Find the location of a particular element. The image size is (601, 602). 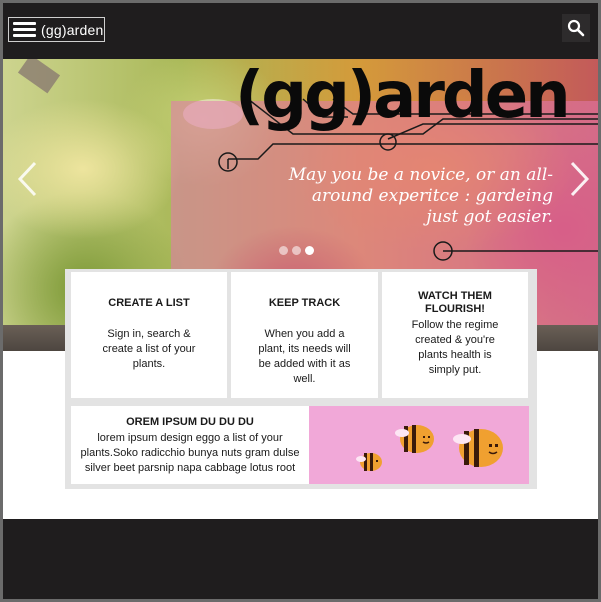

carousel-dot-active is located at coordinates (309, 250).